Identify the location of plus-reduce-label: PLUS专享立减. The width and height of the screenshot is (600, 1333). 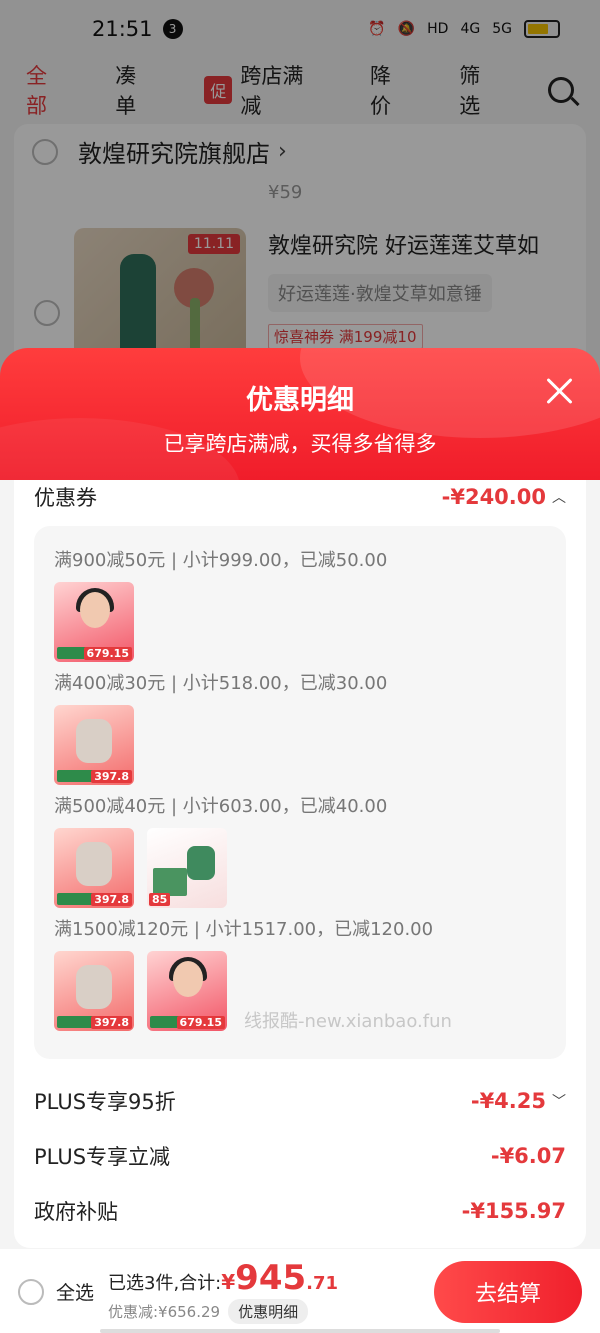
(102, 1157).